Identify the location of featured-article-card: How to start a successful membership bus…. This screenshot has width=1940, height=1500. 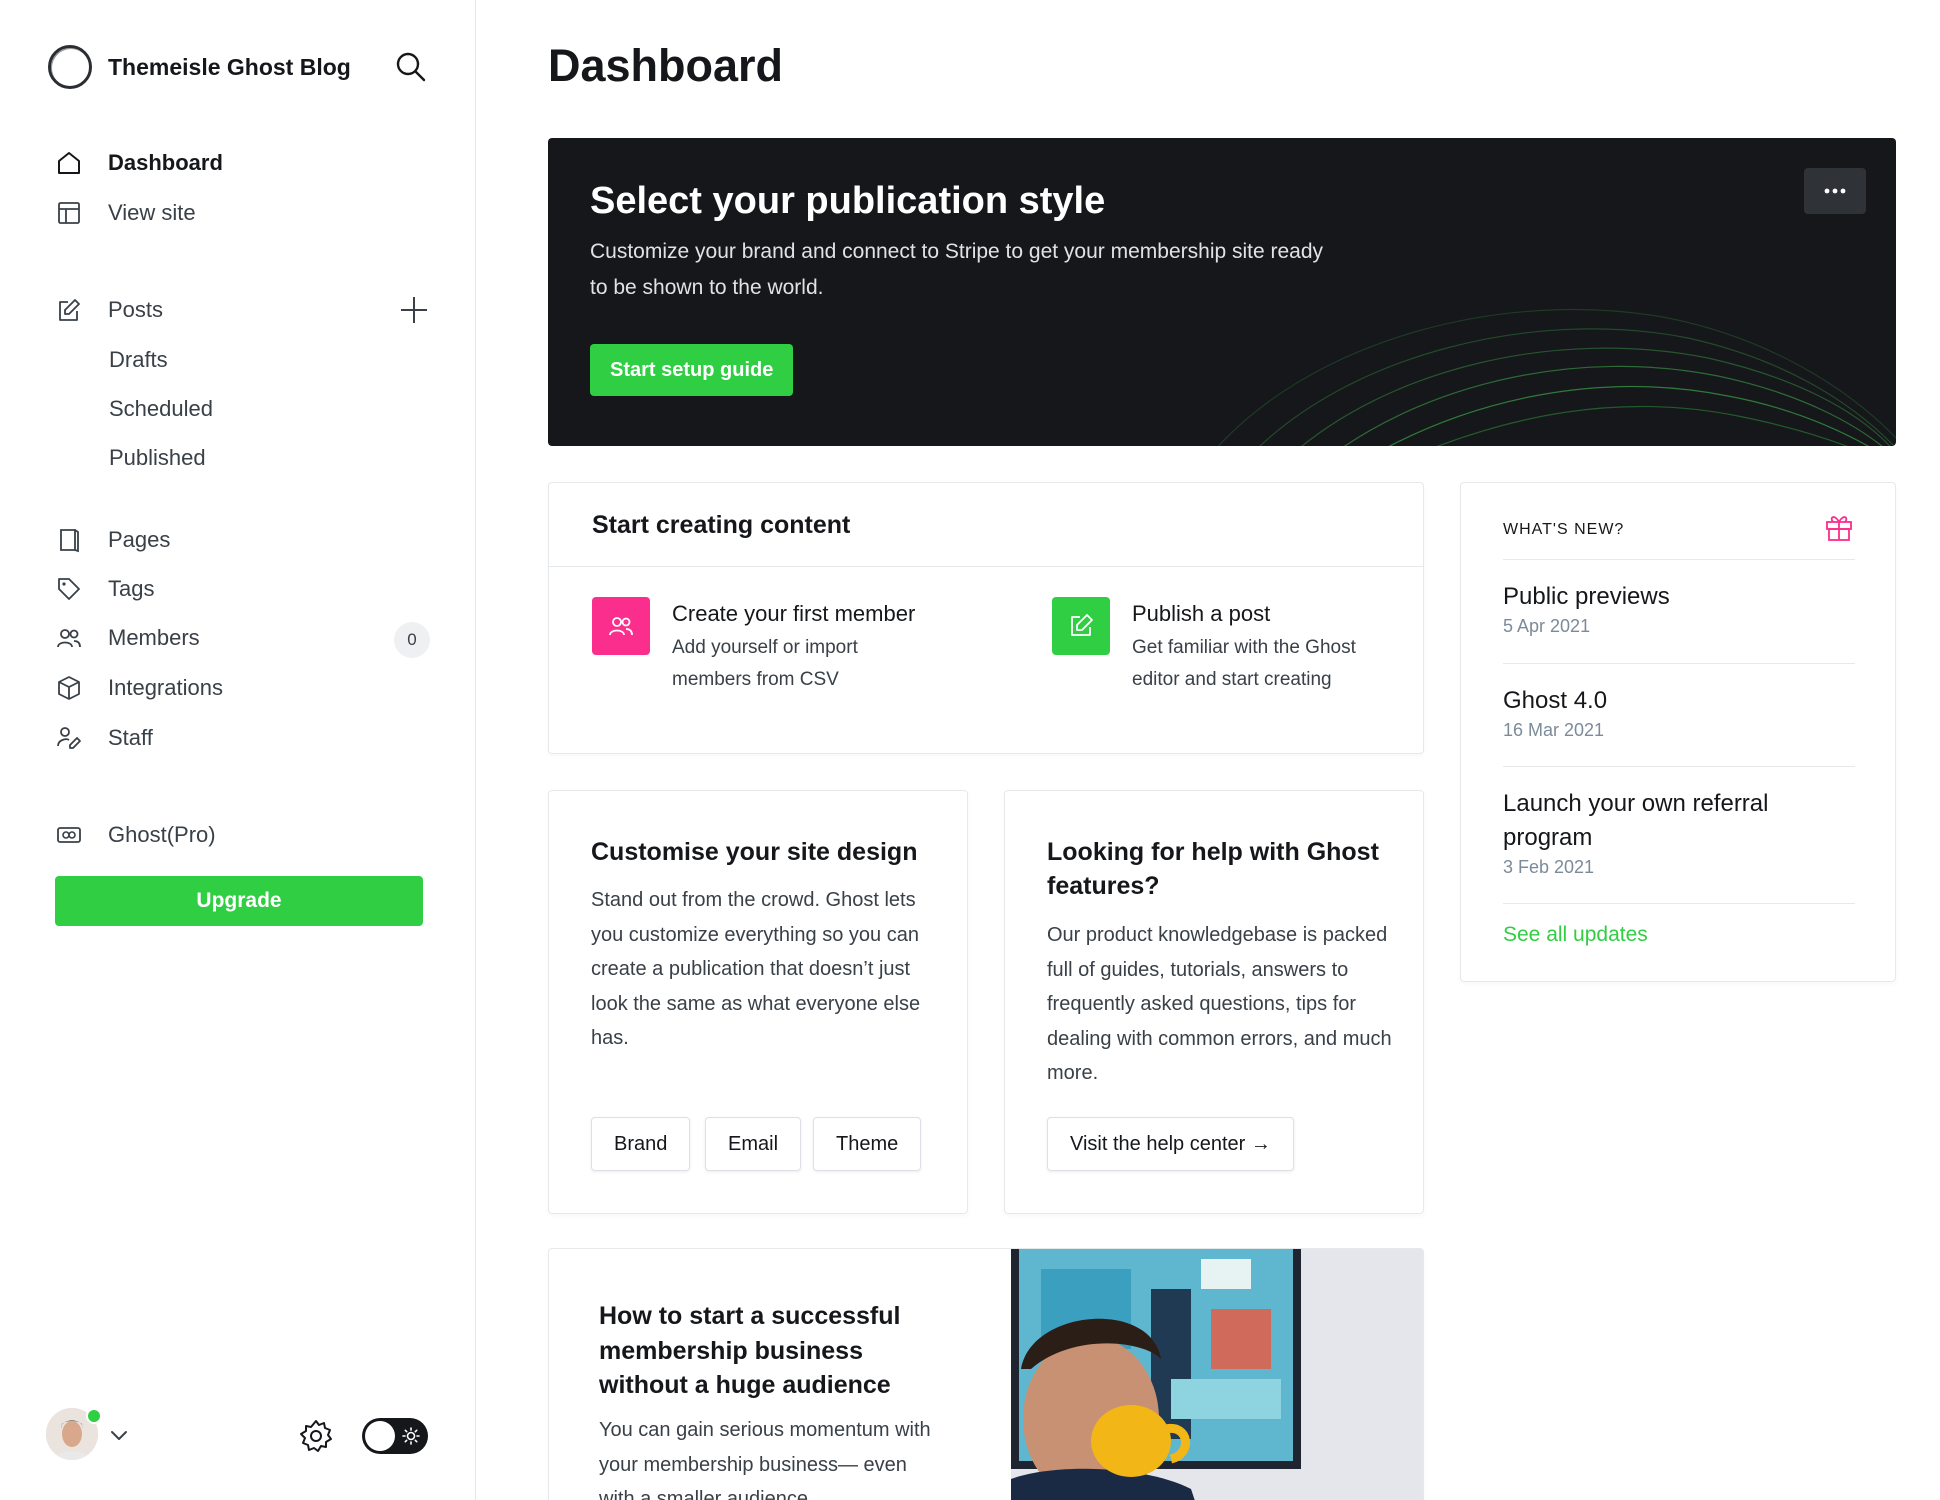
(986, 1374).